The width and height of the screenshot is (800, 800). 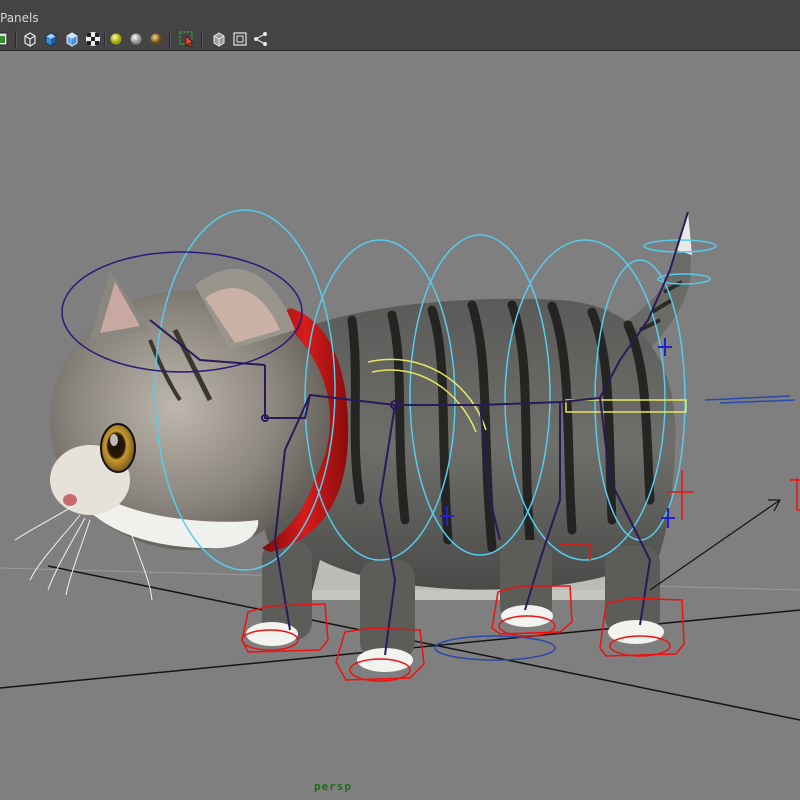 What do you see at coordinates (715, 545) in the screenshot?
I see `rig-pole-vector` at bounding box center [715, 545].